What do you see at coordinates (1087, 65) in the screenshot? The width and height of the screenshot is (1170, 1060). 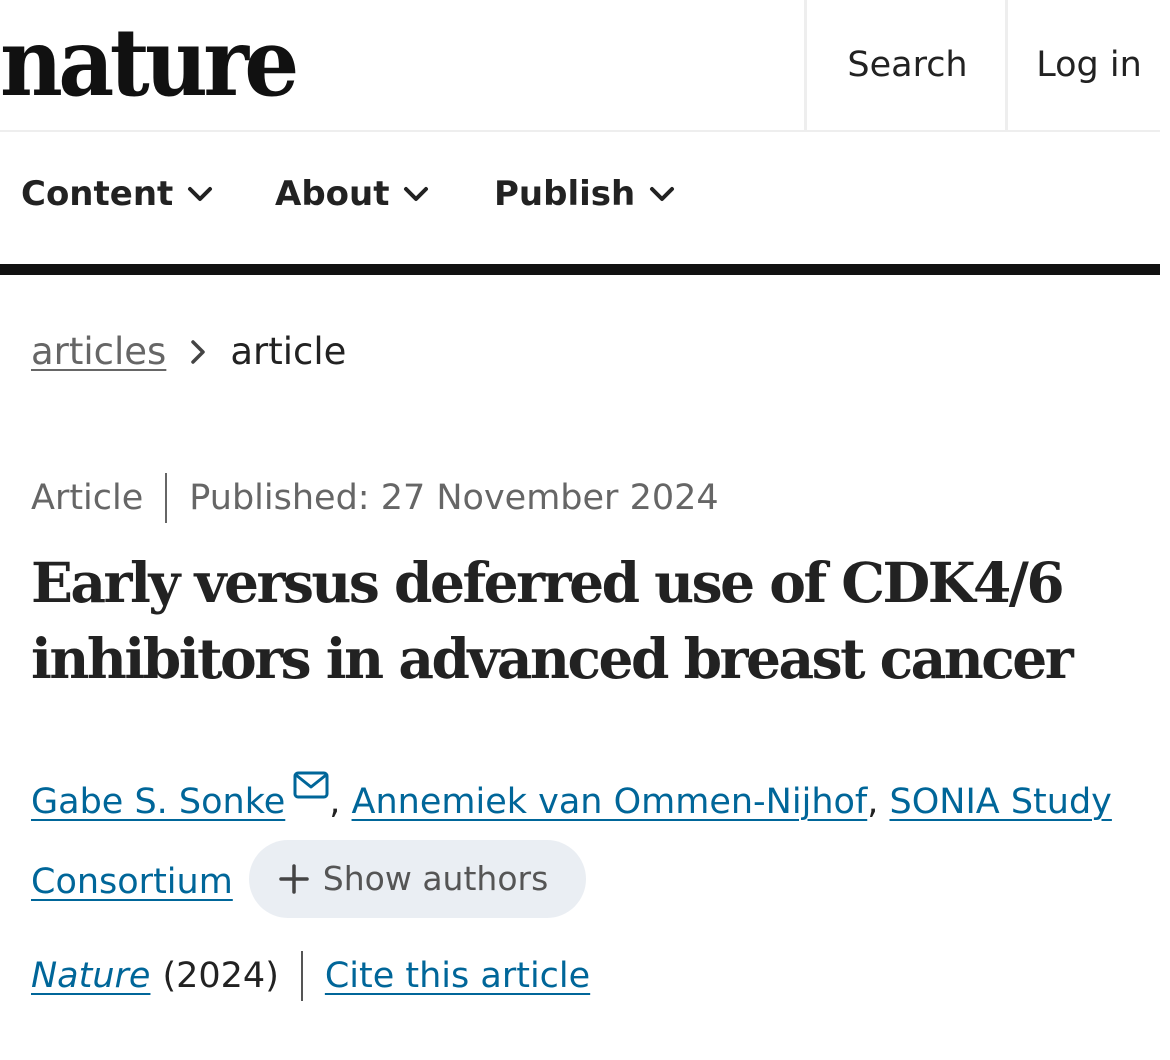 I see `login-button: Log in` at bounding box center [1087, 65].